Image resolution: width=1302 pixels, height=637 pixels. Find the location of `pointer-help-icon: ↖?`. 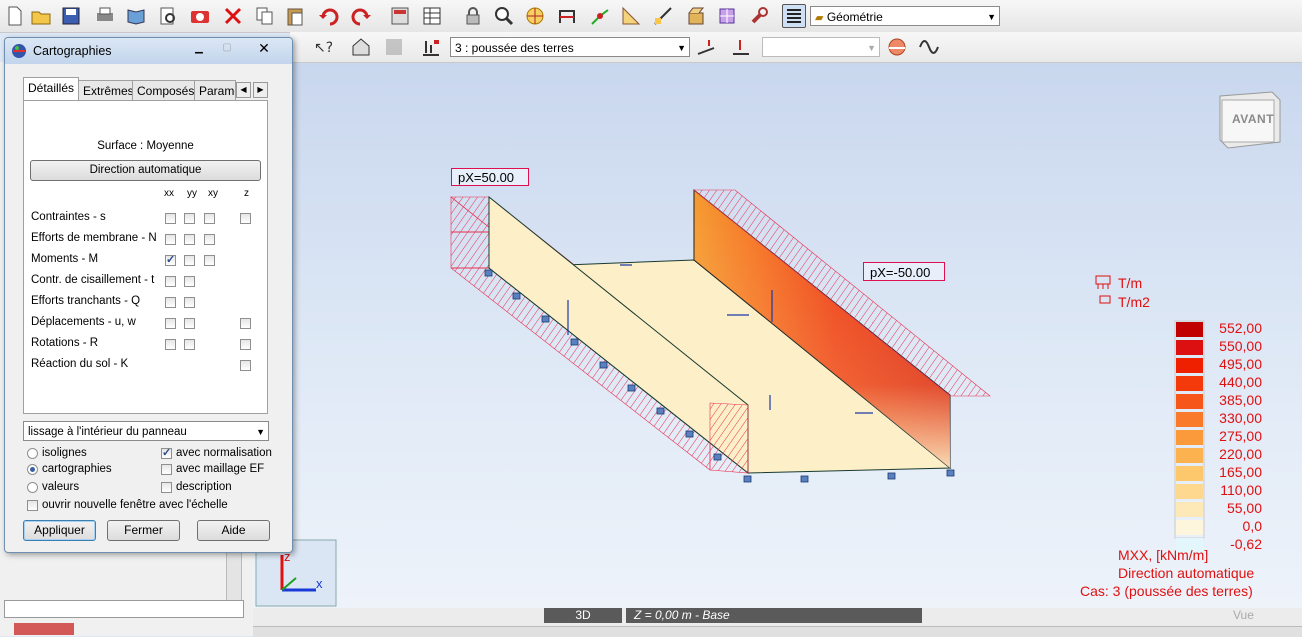

pointer-help-icon: ↖? is located at coordinates (321, 47).